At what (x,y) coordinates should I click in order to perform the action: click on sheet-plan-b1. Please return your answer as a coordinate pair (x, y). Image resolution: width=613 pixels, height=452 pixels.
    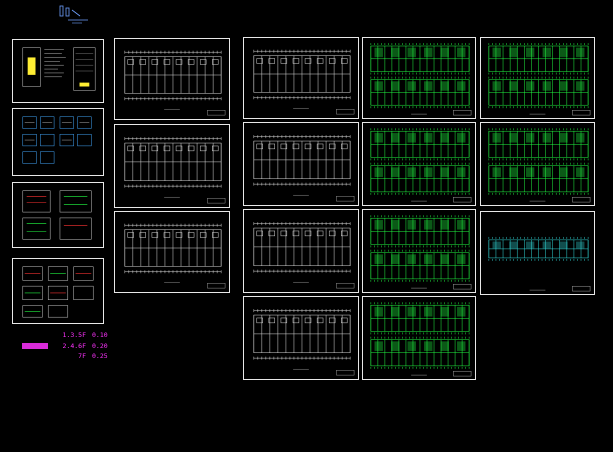
    Looking at the image, I should click on (301, 78).